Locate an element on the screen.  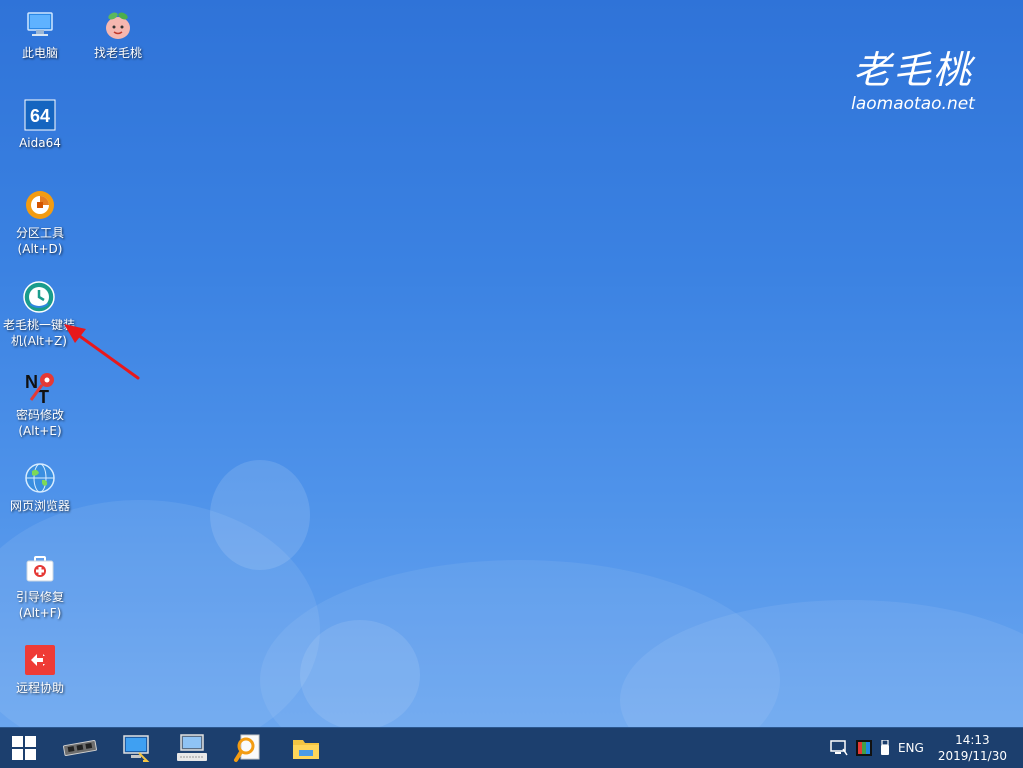
search-doc-icon is located at coordinates (247, 748).